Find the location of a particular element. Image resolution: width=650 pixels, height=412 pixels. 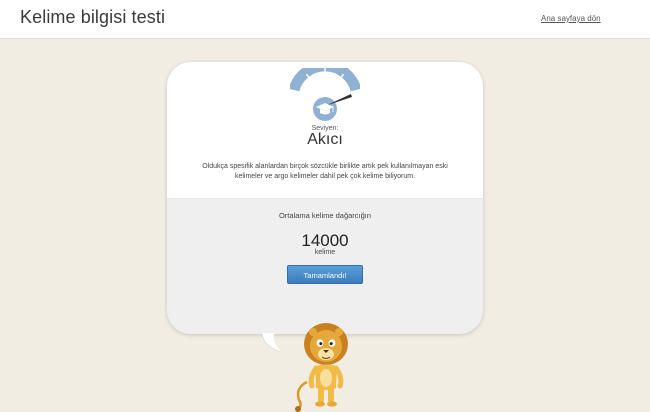

word-count: 14000 is located at coordinates (325, 240).